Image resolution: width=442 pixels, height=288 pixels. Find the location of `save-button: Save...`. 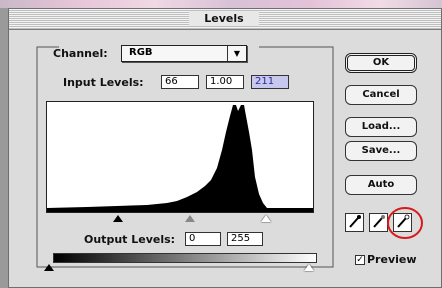

save-button: Save... is located at coordinates (381, 151).